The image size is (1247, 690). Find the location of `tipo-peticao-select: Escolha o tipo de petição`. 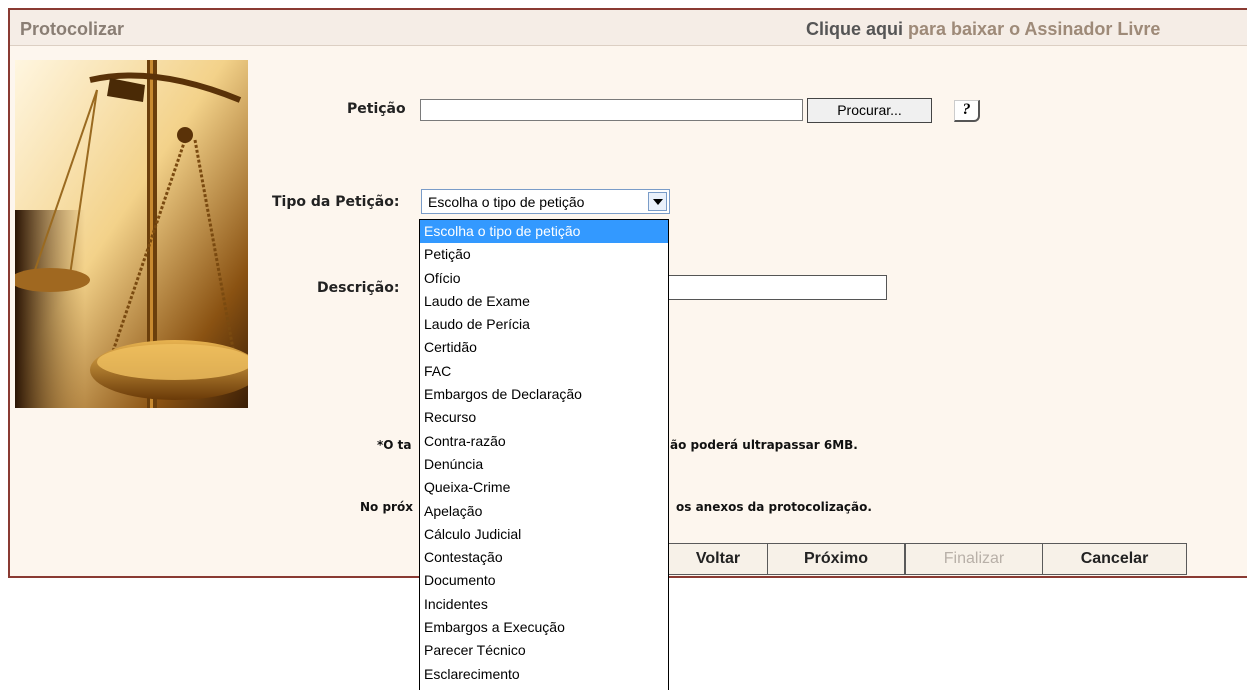

tipo-peticao-select: Escolha o tipo de petição is located at coordinates (545, 201).